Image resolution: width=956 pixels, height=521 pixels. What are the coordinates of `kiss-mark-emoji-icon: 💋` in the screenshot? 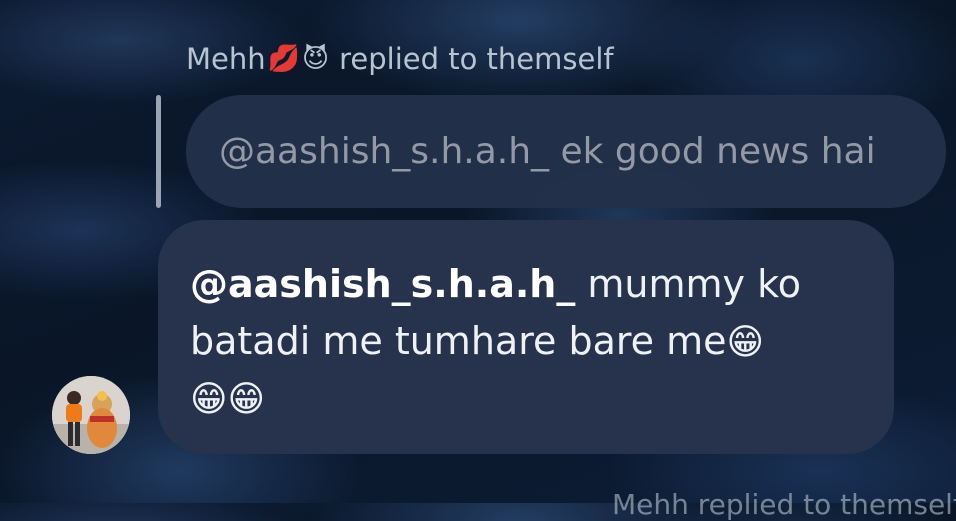 It's located at (283, 59).